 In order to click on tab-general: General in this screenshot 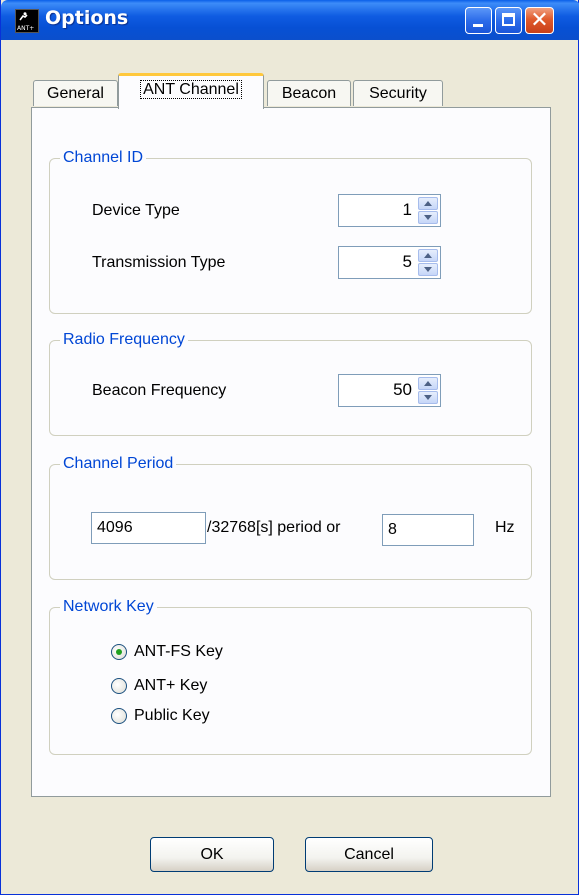, I will do `click(75, 93)`.